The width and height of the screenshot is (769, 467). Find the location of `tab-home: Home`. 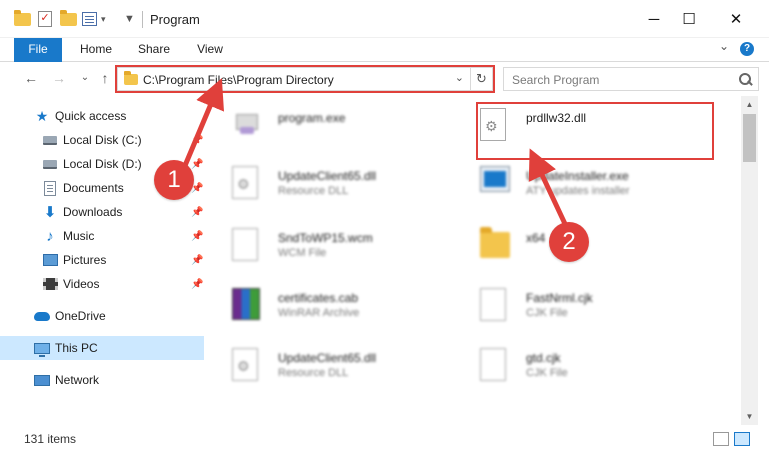

tab-home: Home is located at coordinates (96, 50).